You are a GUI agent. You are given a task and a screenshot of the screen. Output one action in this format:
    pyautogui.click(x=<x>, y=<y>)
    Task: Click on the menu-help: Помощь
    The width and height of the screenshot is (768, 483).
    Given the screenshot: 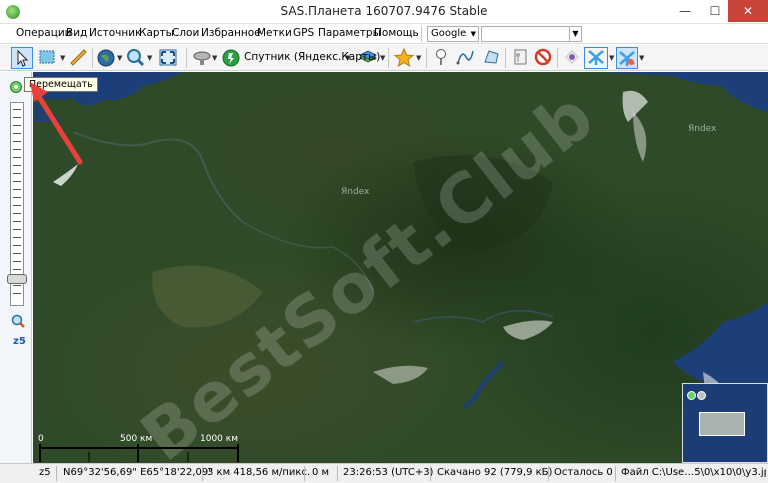 What is the action you would take?
    pyautogui.click(x=396, y=33)
    